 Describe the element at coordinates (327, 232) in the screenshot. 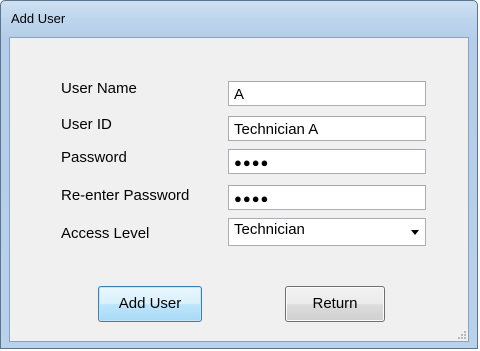

I see `access-level-select: Technician` at that location.